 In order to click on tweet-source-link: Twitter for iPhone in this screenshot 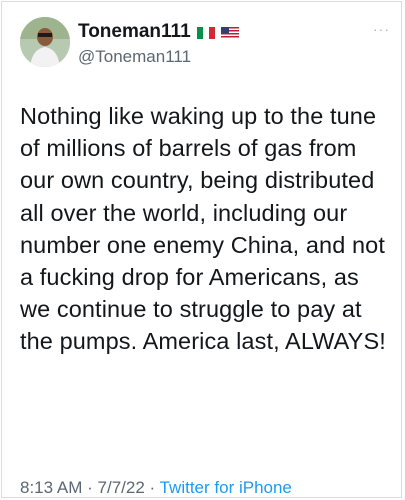, I will do `click(226, 487)`.